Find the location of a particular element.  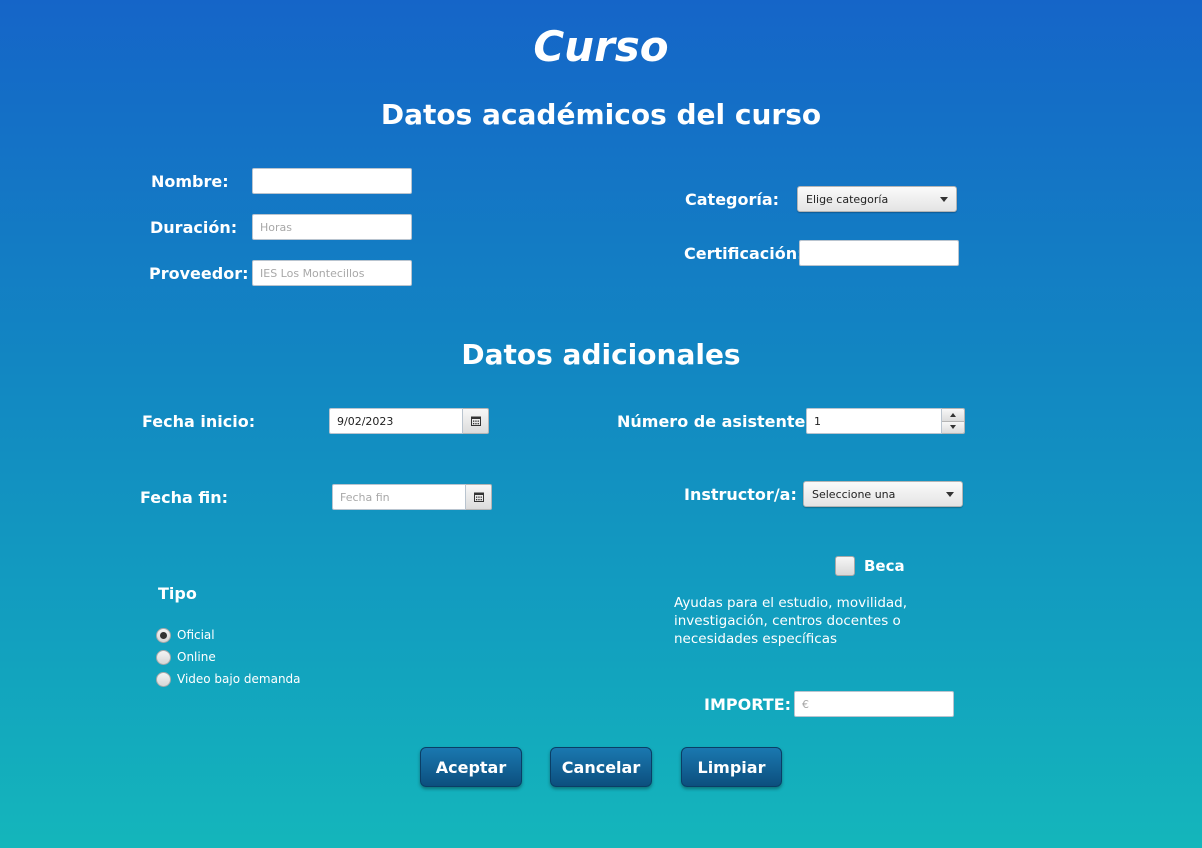

duracion-label: Duración: is located at coordinates (194, 227).